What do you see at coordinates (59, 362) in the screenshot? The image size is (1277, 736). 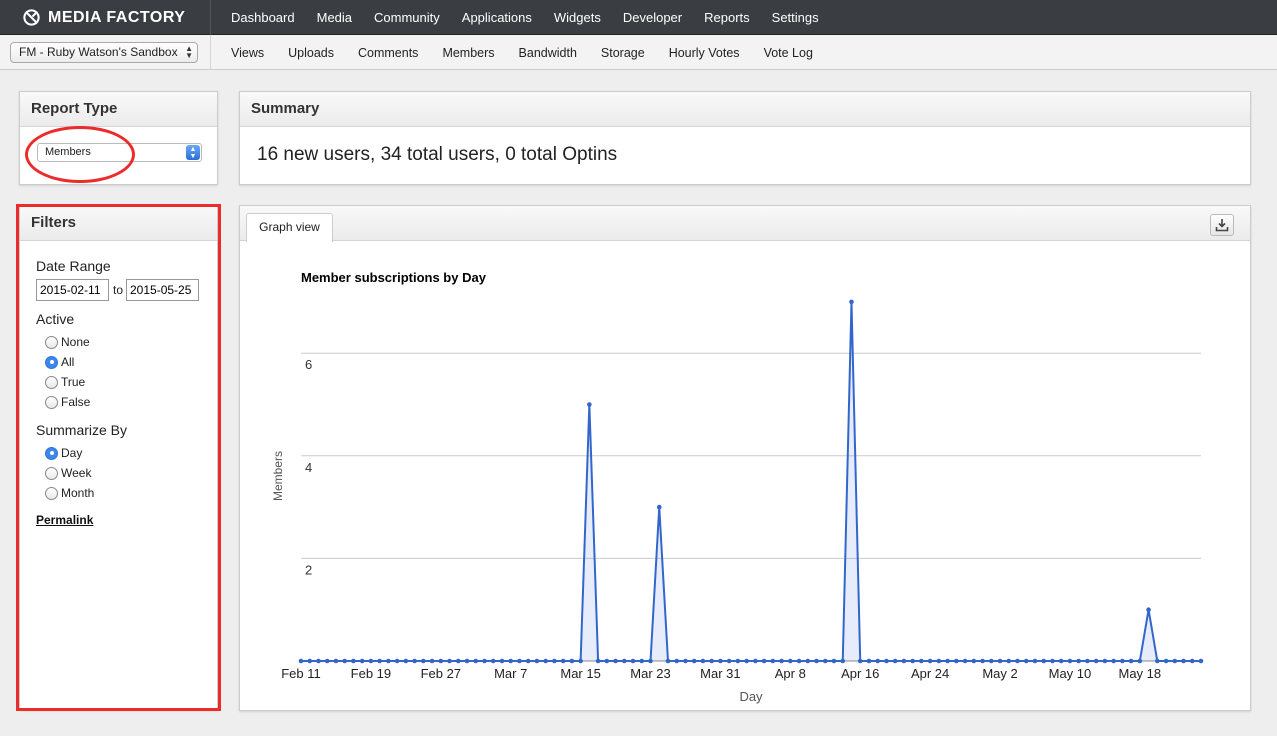 I see `active-radio-all: All` at bounding box center [59, 362].